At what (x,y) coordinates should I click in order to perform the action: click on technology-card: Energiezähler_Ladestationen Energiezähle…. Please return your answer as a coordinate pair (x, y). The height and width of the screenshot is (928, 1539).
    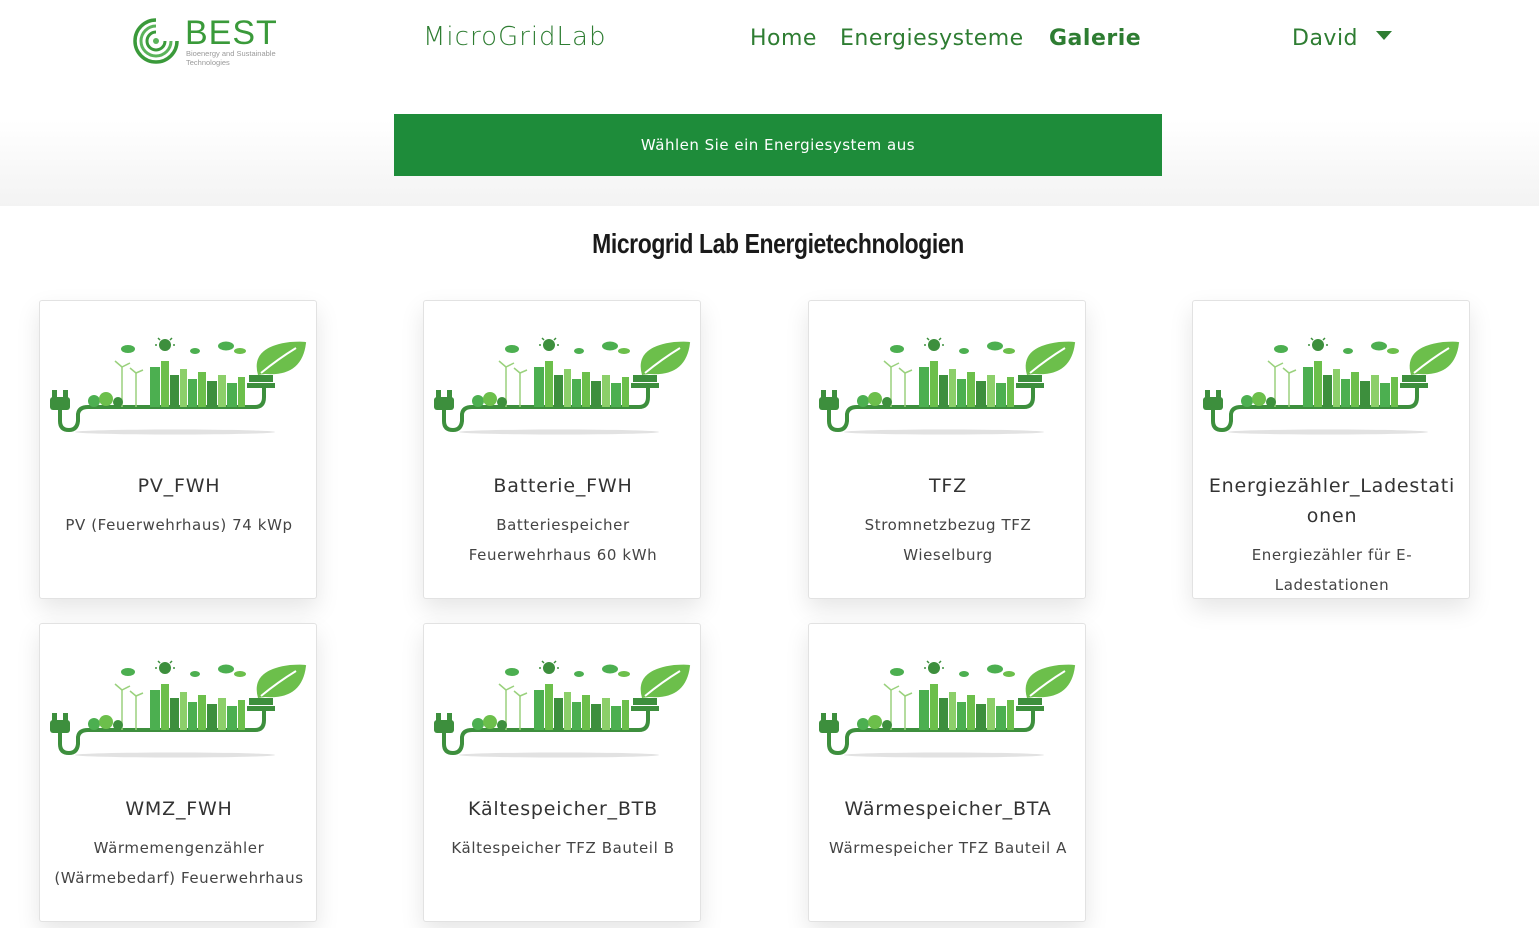
    Looking at the image, I should click on (1331, 449).